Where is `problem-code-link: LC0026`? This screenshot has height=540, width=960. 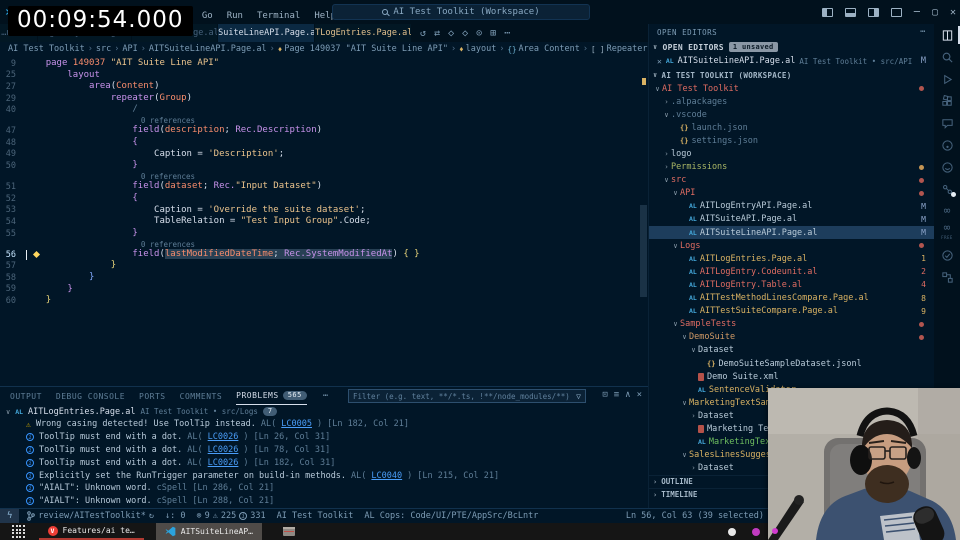 problem-code-link: LC0026 is located at coordinates (223, 437).